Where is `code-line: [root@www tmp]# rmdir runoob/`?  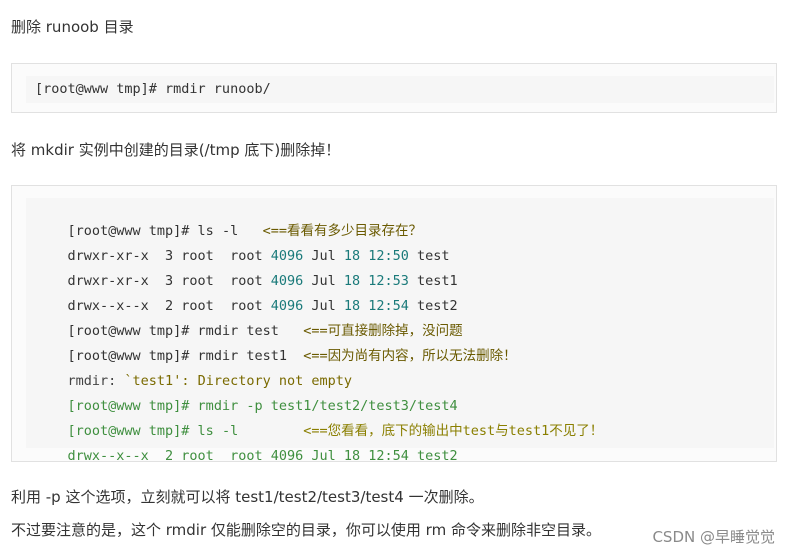 code-line: [root@www tmp]# rmdir runoob/ is located at coordinates (153, 89).